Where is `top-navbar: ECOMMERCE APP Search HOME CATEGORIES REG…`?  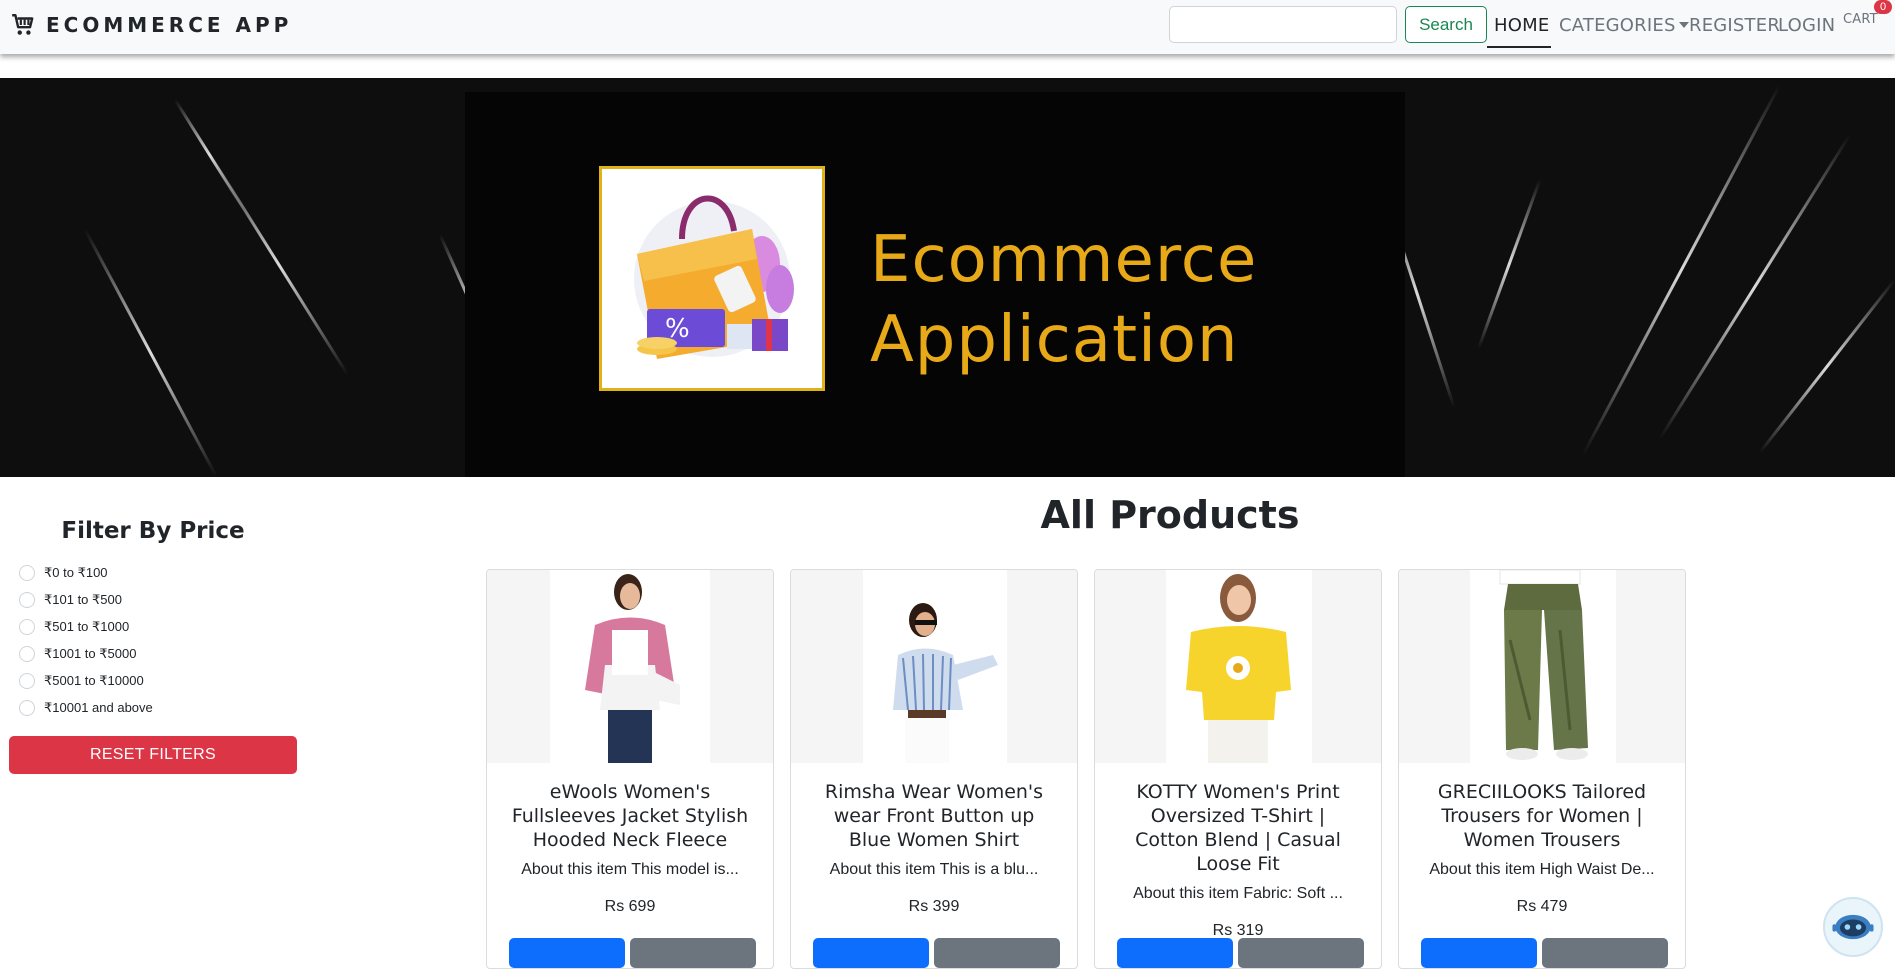 top-navbar: ECOMMERCE APP Search HOME CATEGORIES REG… is located at coordinates (947, 27).